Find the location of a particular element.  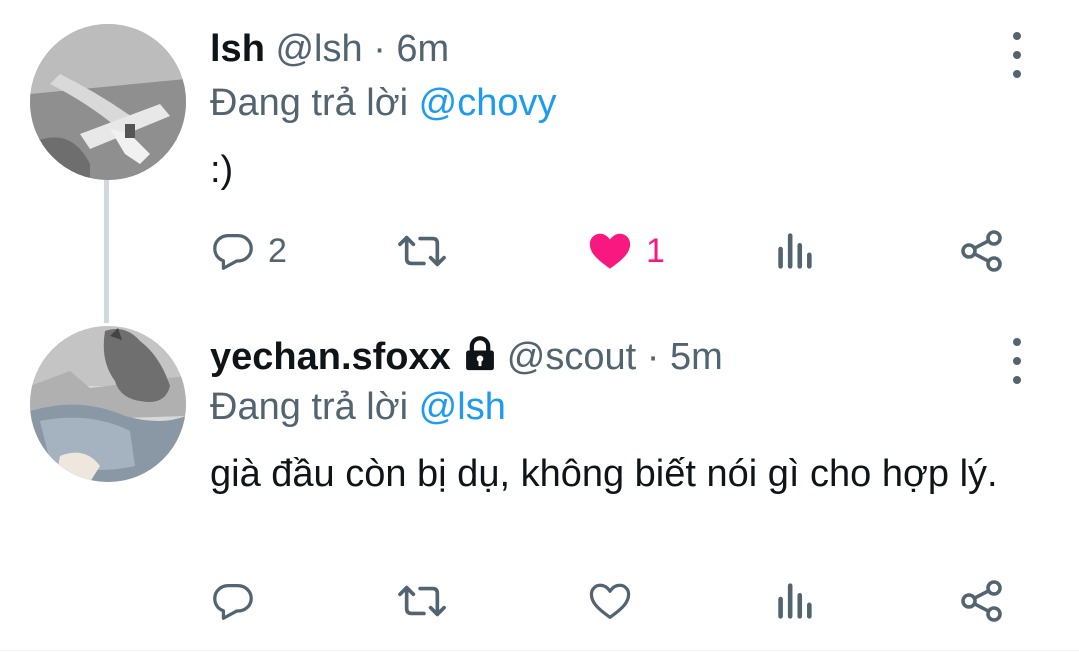

timestamp: 6m is located at coordinates (422, 49).